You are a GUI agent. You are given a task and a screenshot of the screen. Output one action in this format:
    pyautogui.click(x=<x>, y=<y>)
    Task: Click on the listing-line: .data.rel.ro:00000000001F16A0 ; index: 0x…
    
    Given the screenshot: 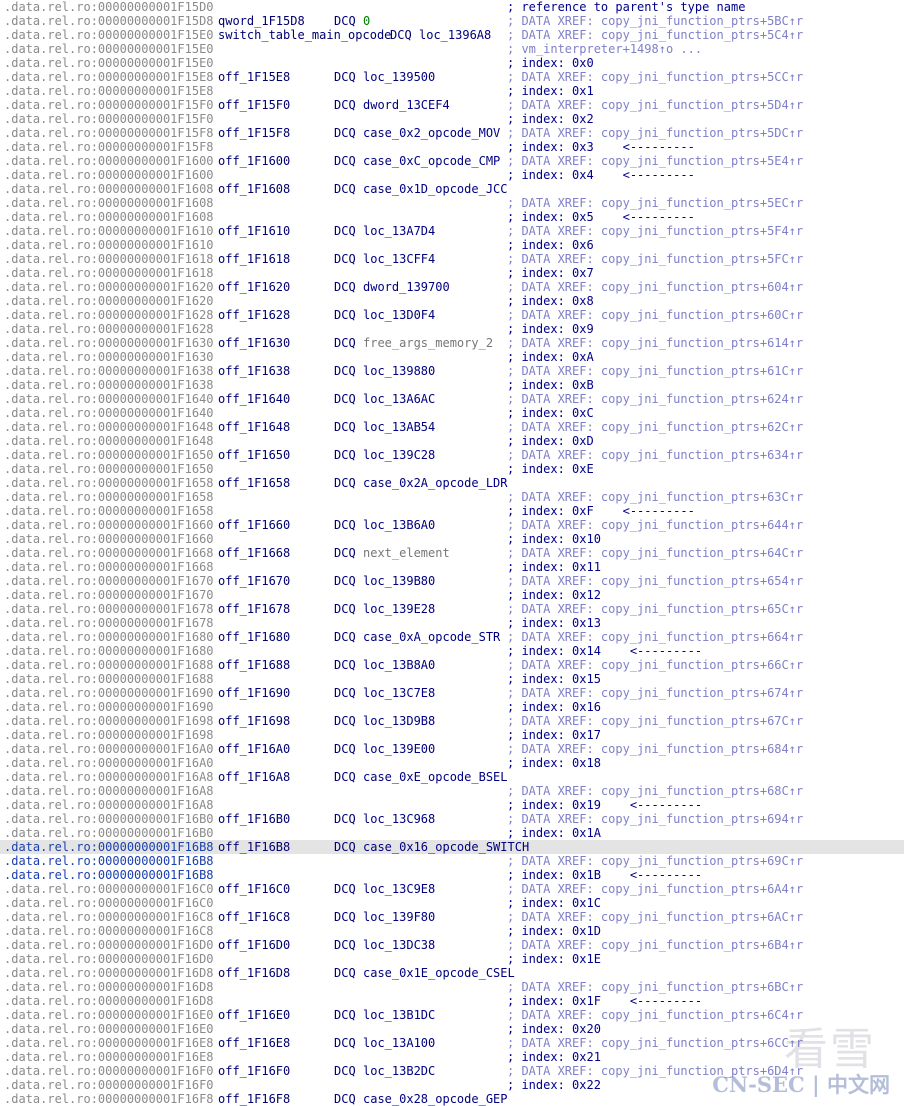 What is the action you would take?
    pyautogui.click(x=452, y=763)
    